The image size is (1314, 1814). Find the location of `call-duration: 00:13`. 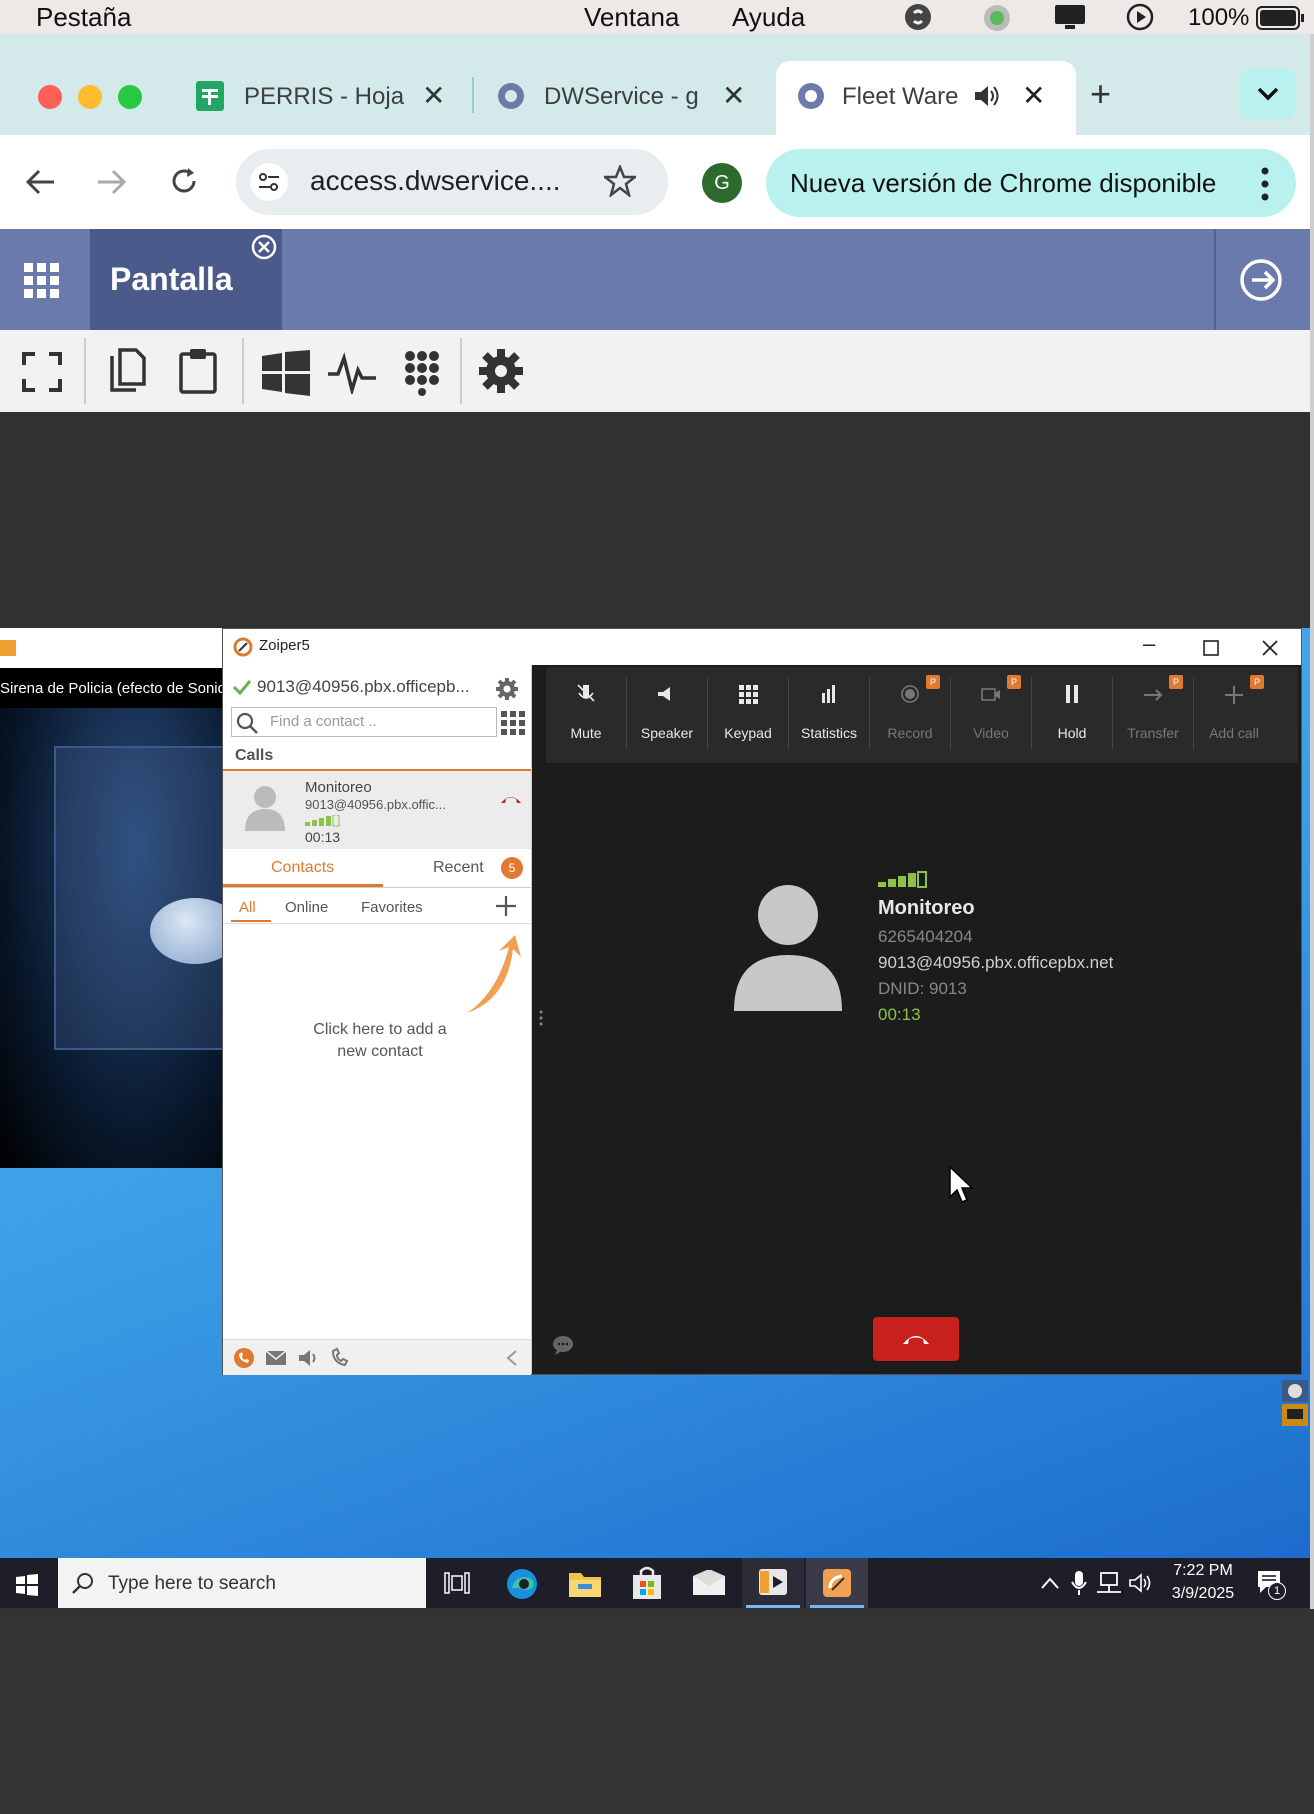

call-duration: 00:13 is located at coordinates (899, 1014).